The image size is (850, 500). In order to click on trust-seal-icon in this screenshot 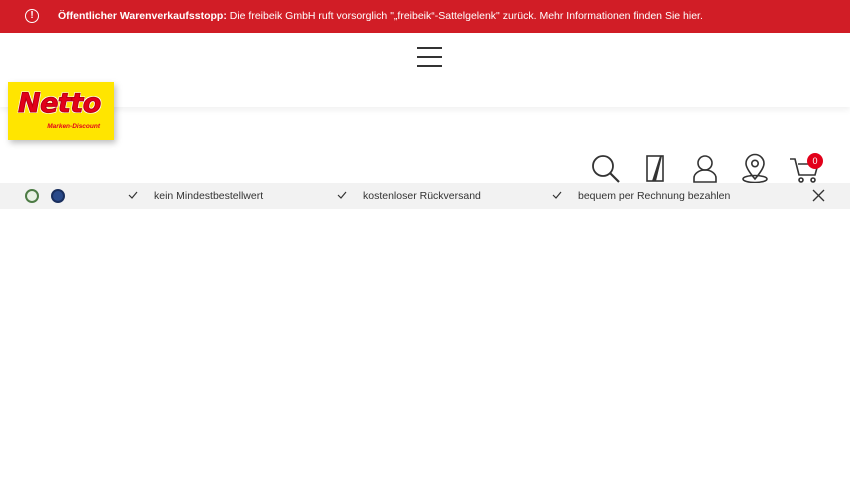, I will do `click(32, 196)`.